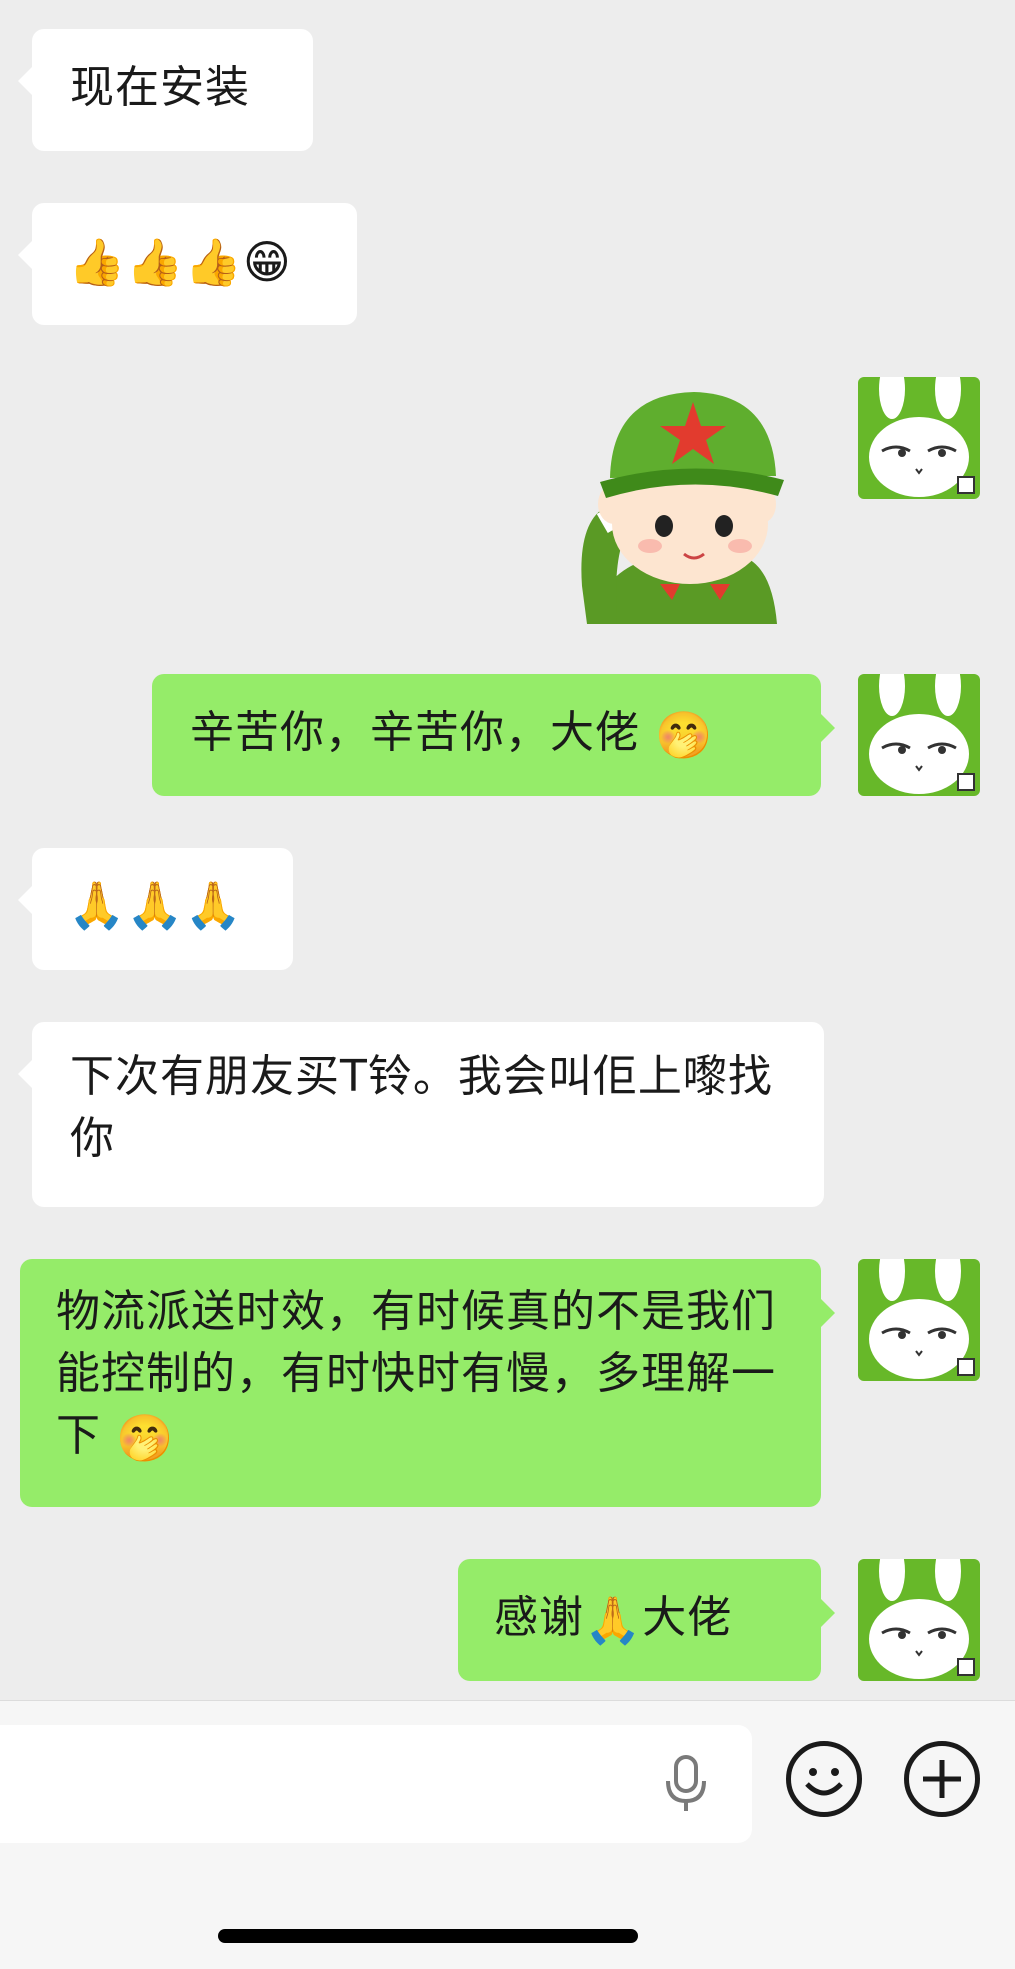 Image resolution: width=1015 pixels, height=1969 pixels. I want to click on chat-input-bar, so click(507, 1834).